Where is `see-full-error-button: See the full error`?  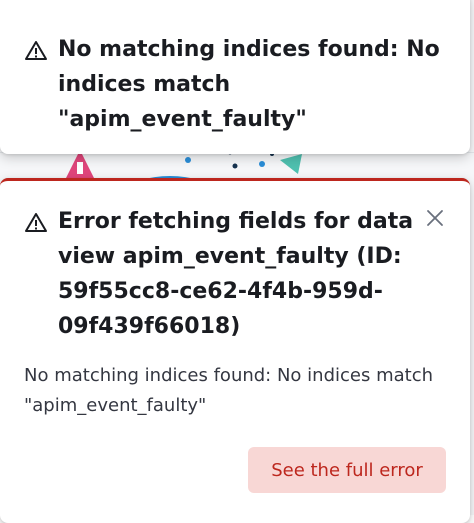
see-full-error-button: See the full error is located at coordinates (347, 470).